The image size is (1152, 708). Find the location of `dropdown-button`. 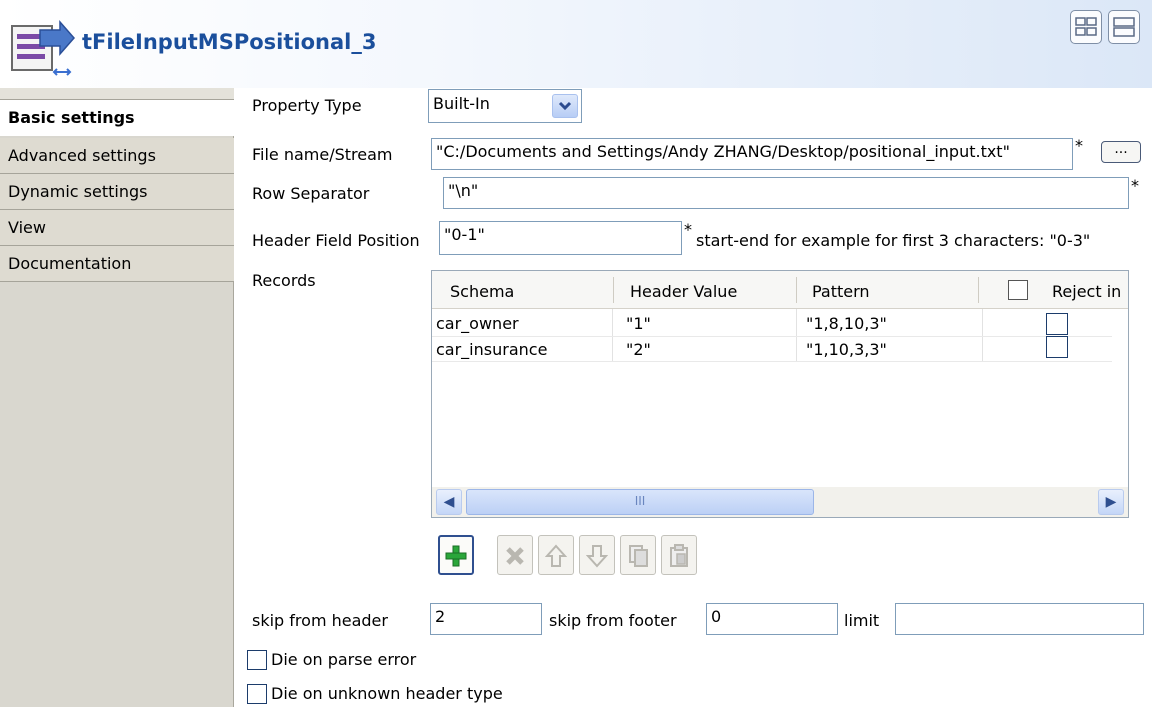

dropdown-button is located at coordinates (565, 106).